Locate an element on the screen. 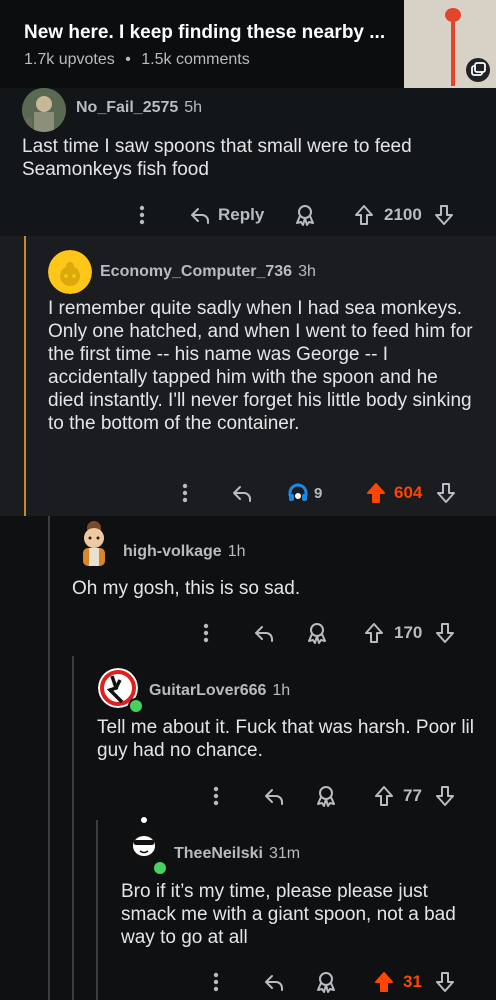 This screenshot has height=1000, width=496. reply-label: Reply is located at coordinates (241, 214).